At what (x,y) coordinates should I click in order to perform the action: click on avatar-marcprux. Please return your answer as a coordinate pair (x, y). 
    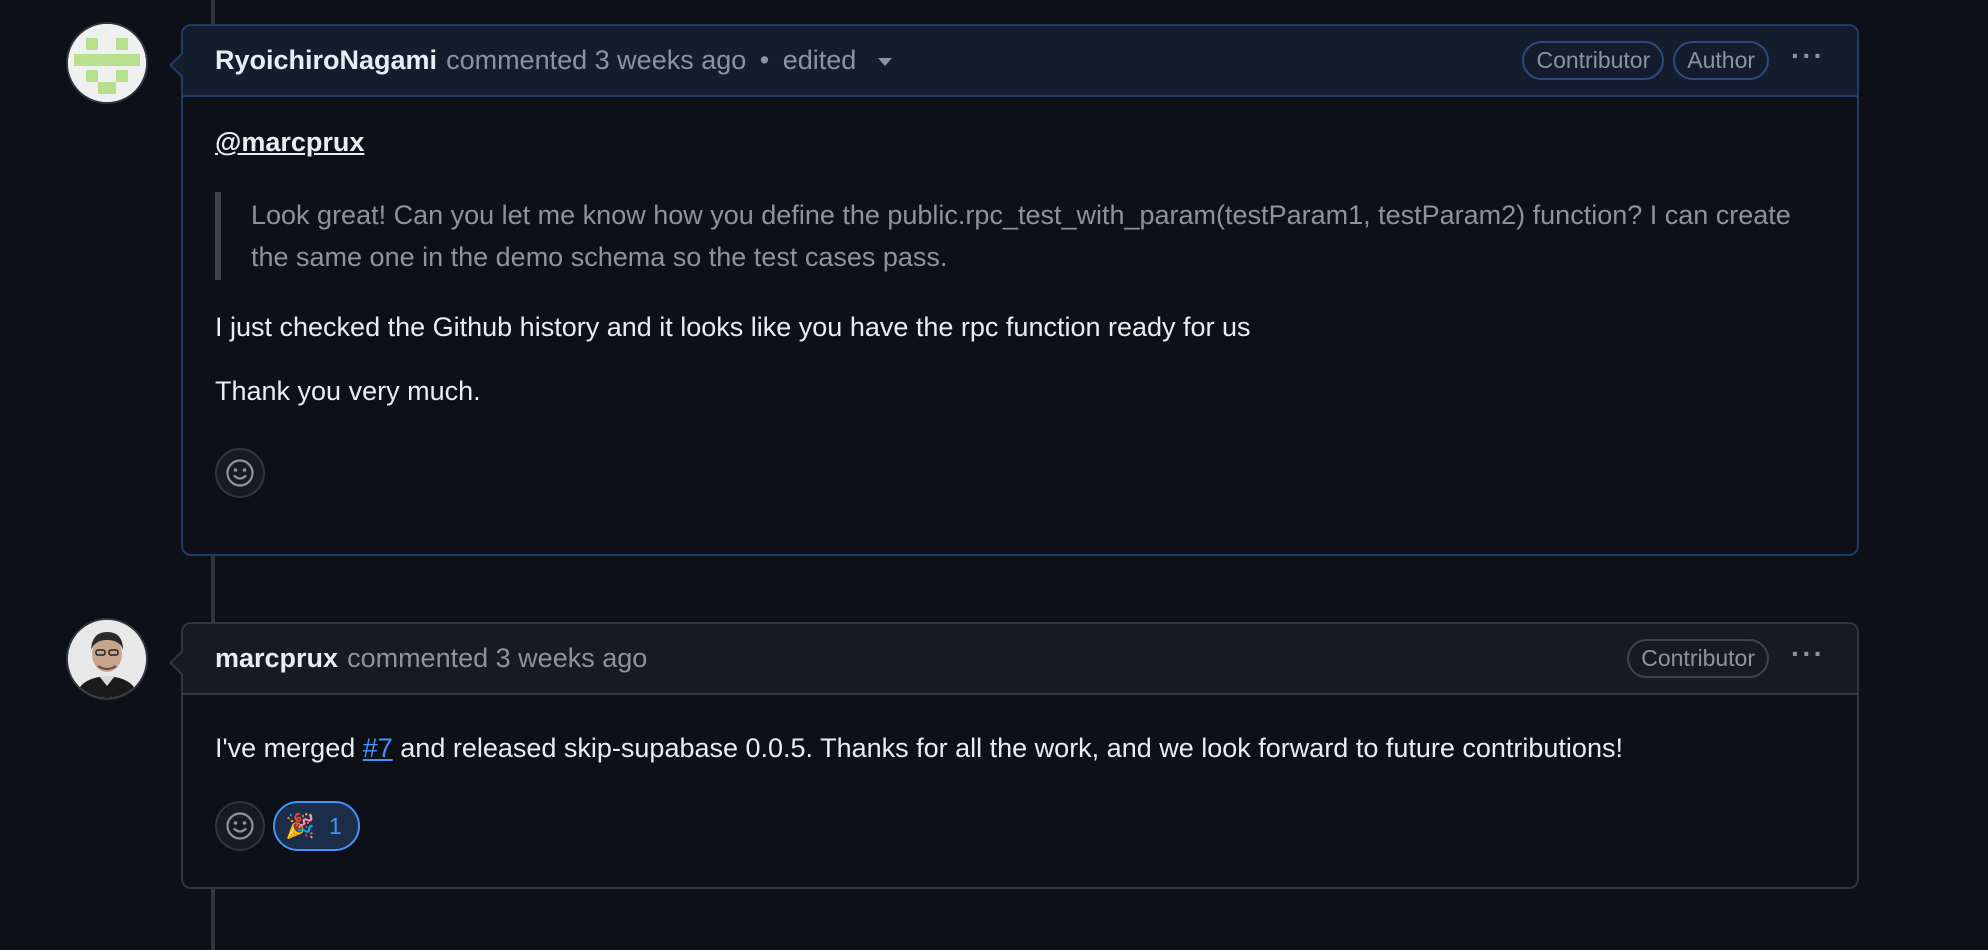
    Looking at the image, I should click on (107, 659).